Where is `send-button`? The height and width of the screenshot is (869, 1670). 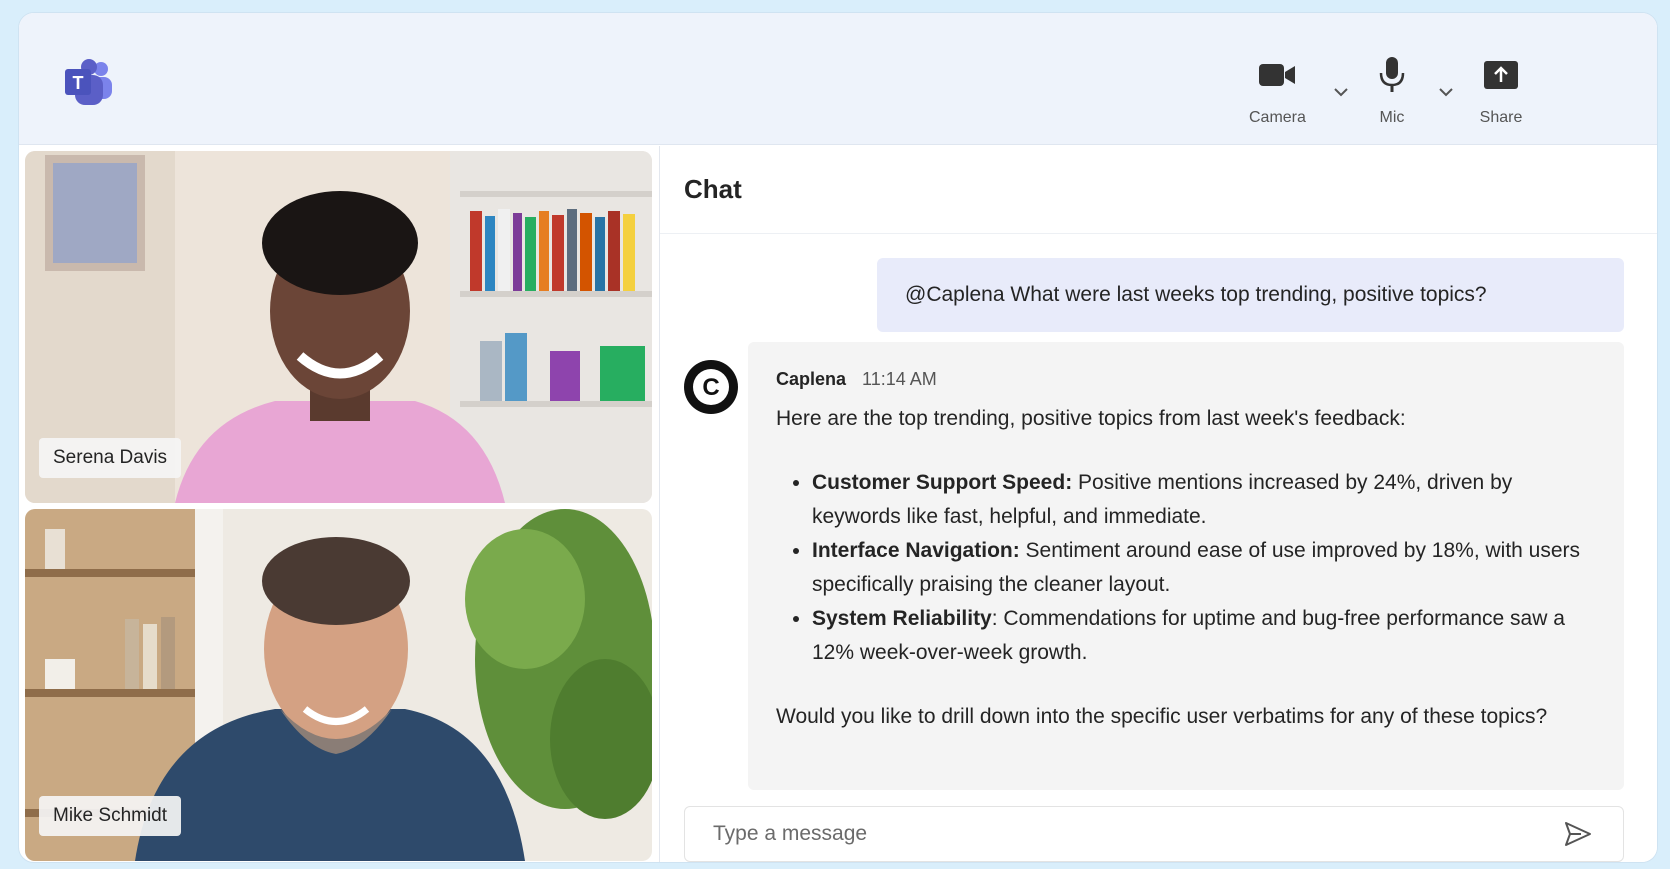
send-button is located at coordinates (1578, 834).